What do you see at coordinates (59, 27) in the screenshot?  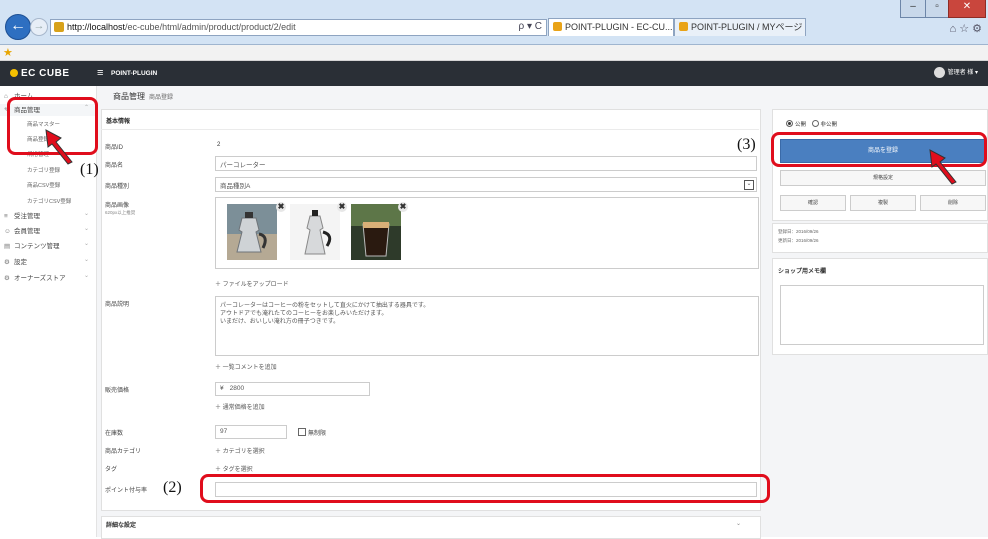 I see `page-icon` at bounding box center [59, 27].